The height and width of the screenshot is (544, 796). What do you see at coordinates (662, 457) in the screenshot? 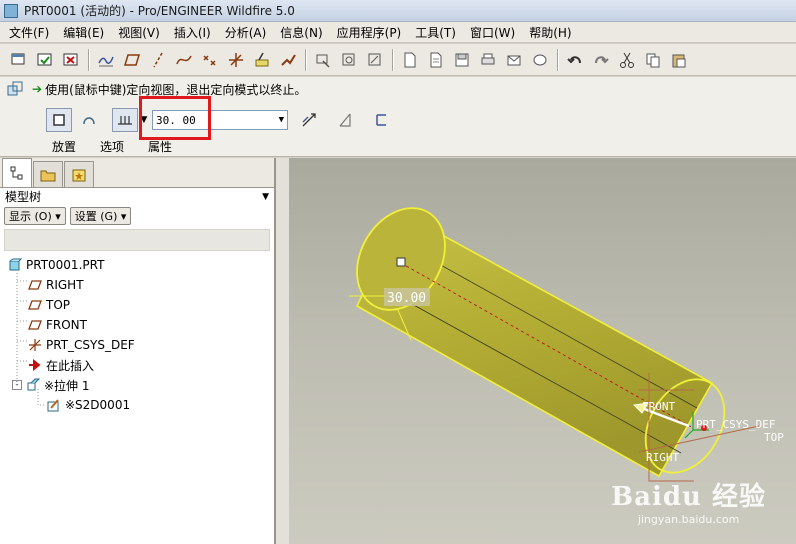
I see `datum-label-right: RIGHT` at bounding box center [662, 457].